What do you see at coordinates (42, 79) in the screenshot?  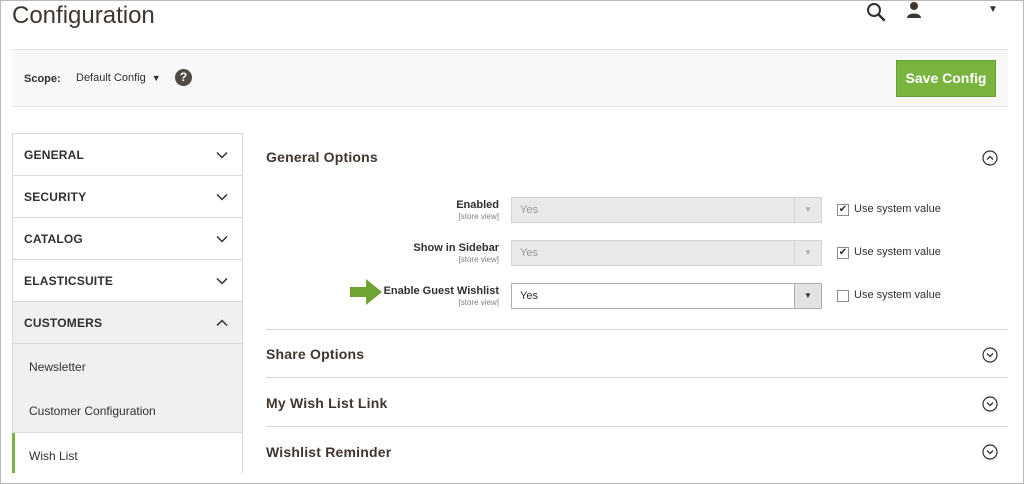 I see `scope-label: Scope:` at bounding box center [42, 79].